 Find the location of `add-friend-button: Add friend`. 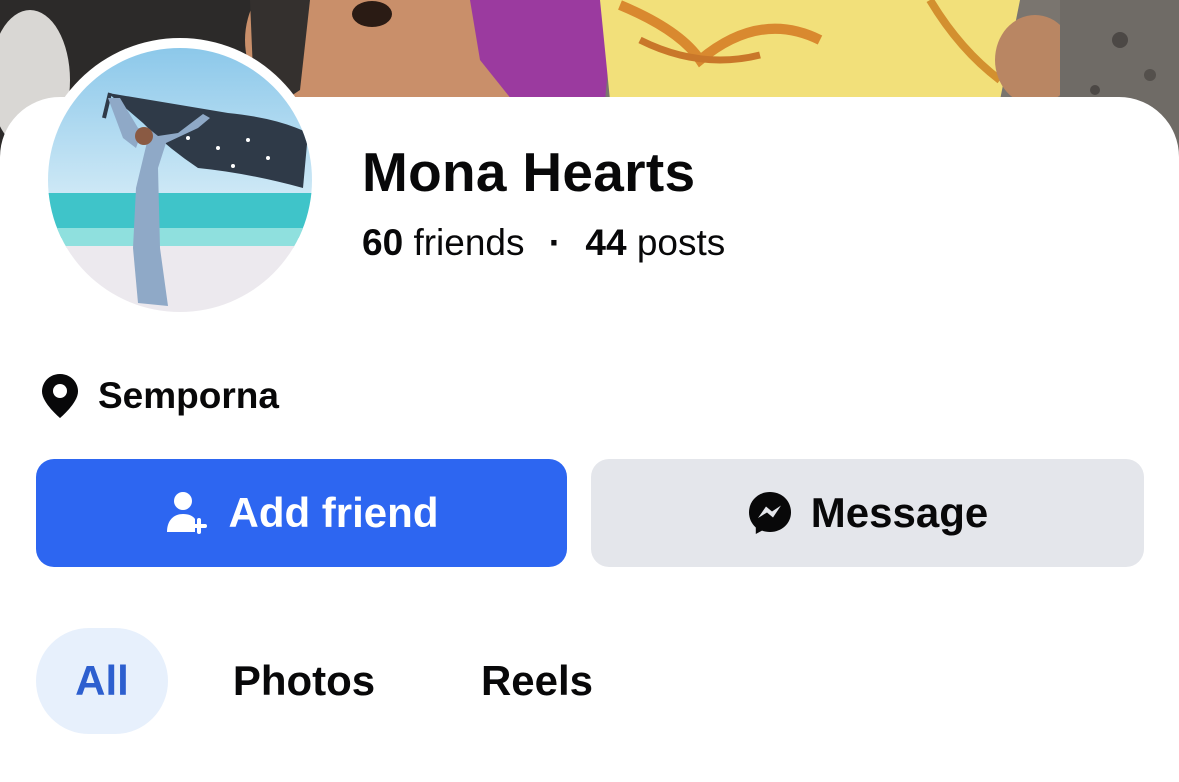

add-friend-button: Add friend is located at coordinates (301, 513).